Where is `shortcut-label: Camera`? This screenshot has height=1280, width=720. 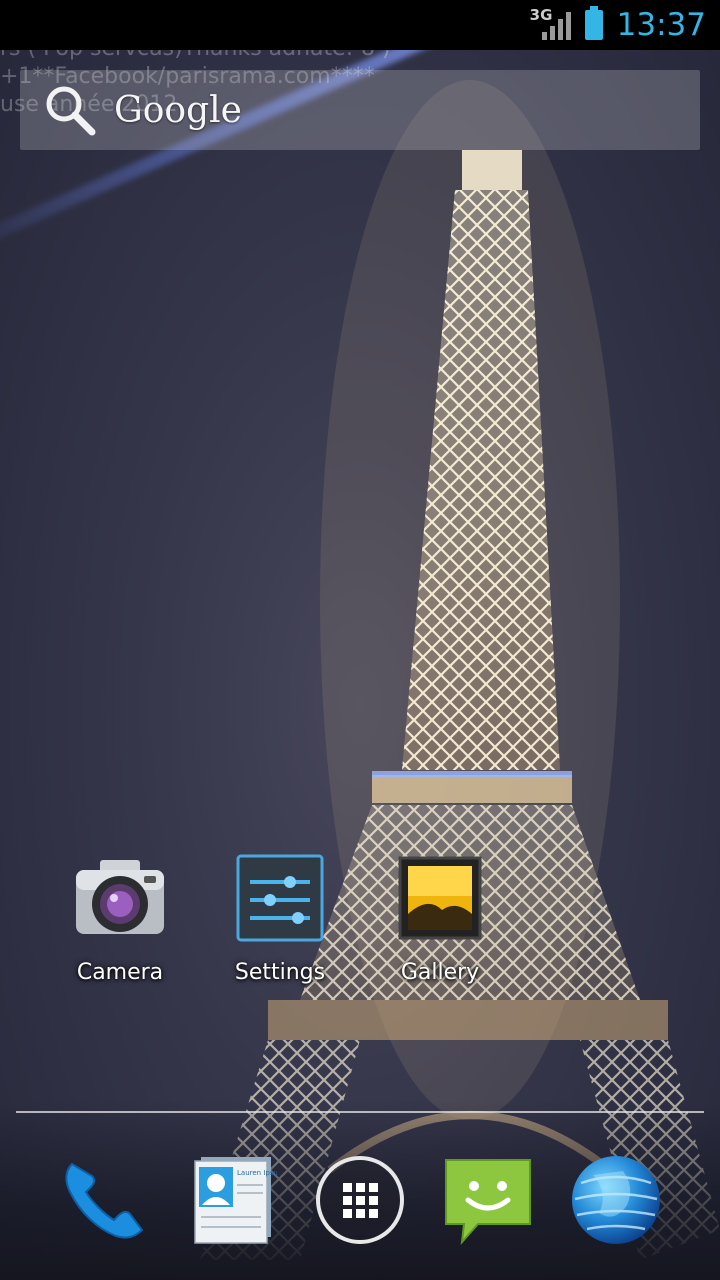 shortcut-label: Camera is located at coordinates (120, 972).